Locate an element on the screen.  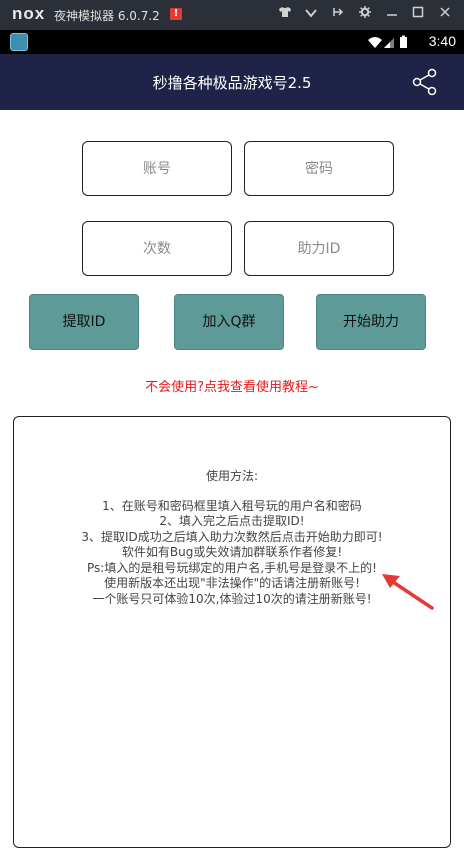
emulator-title-bar: nox 夜神模拟器 6.0.7.2 ! is located at coordinates (232, 15).